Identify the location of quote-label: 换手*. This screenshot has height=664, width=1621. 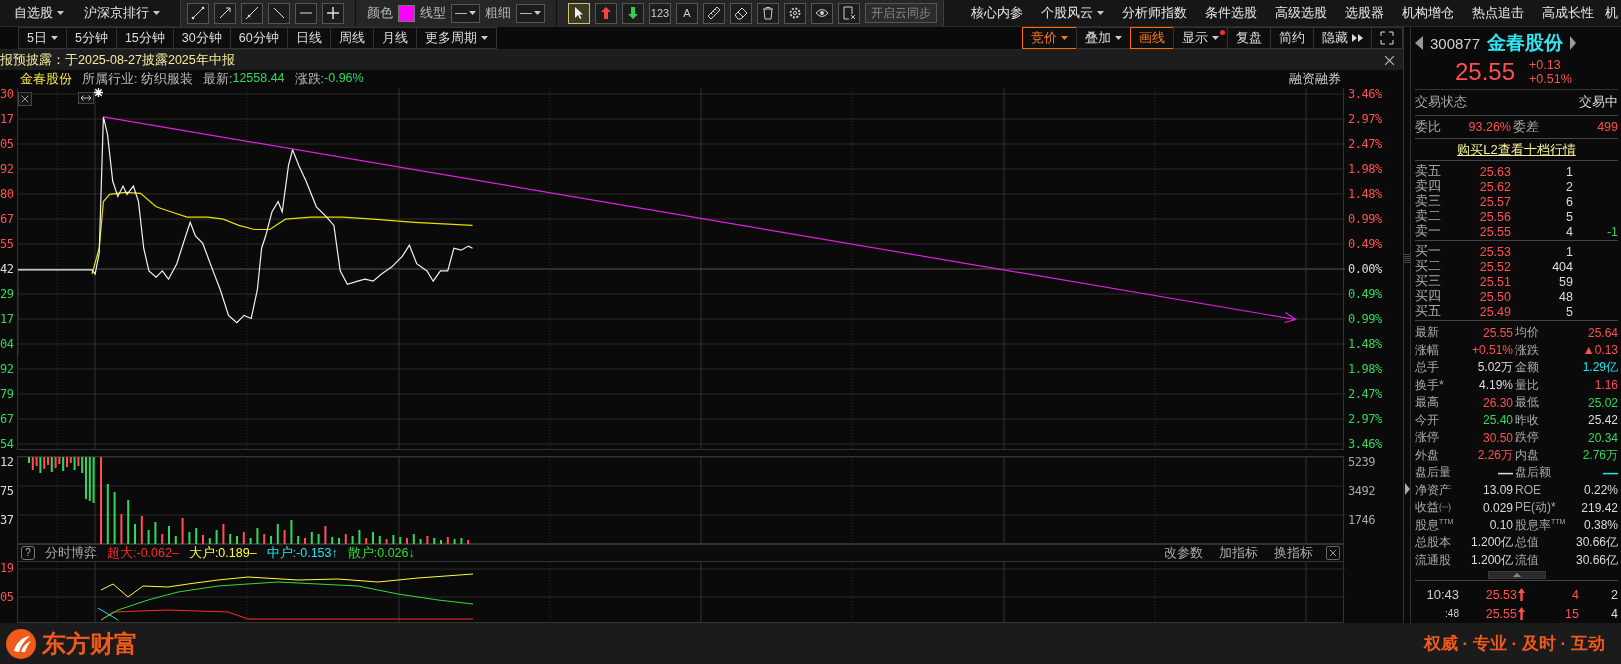
(1430, 385).